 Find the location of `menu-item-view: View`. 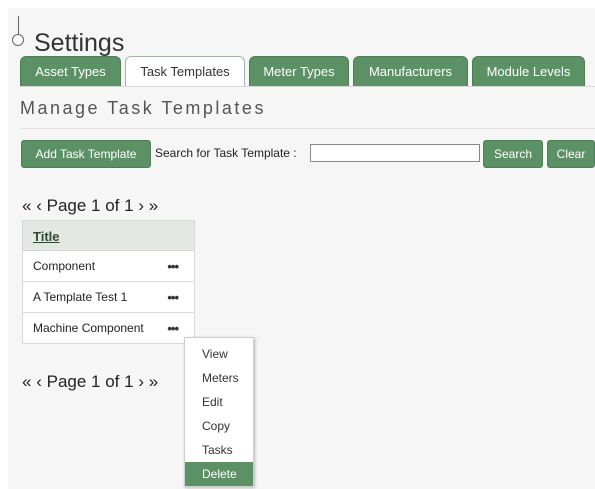

menu-item-view: View is located at coordinates (219, 354).